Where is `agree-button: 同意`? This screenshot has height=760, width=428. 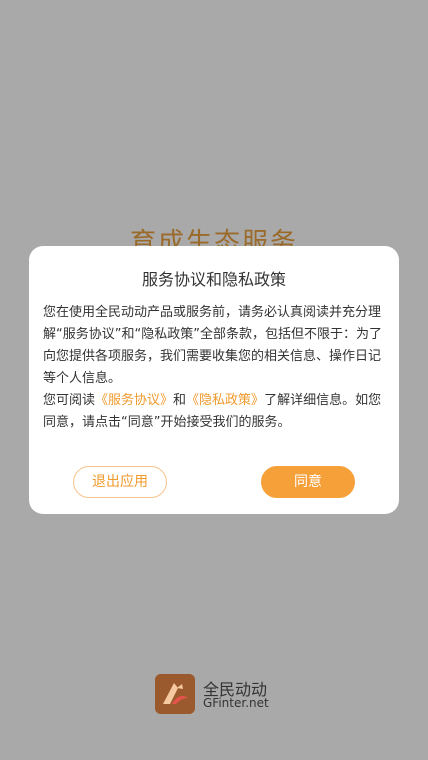 agree-button: 同意 is located at coordinates (308, 482).